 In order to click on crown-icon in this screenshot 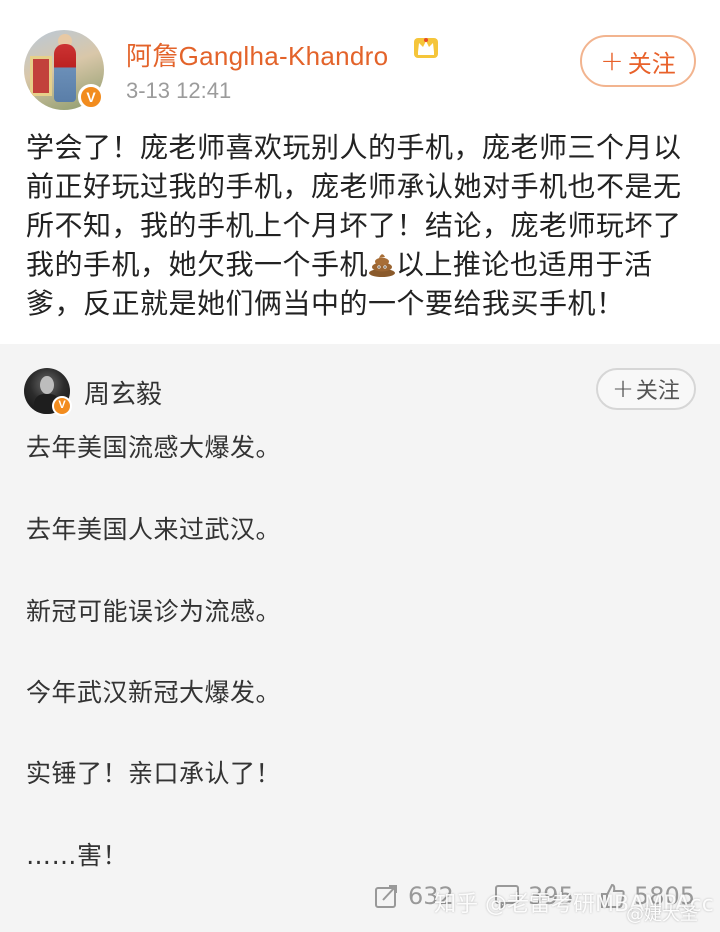, I will do `click(426, 48)`.